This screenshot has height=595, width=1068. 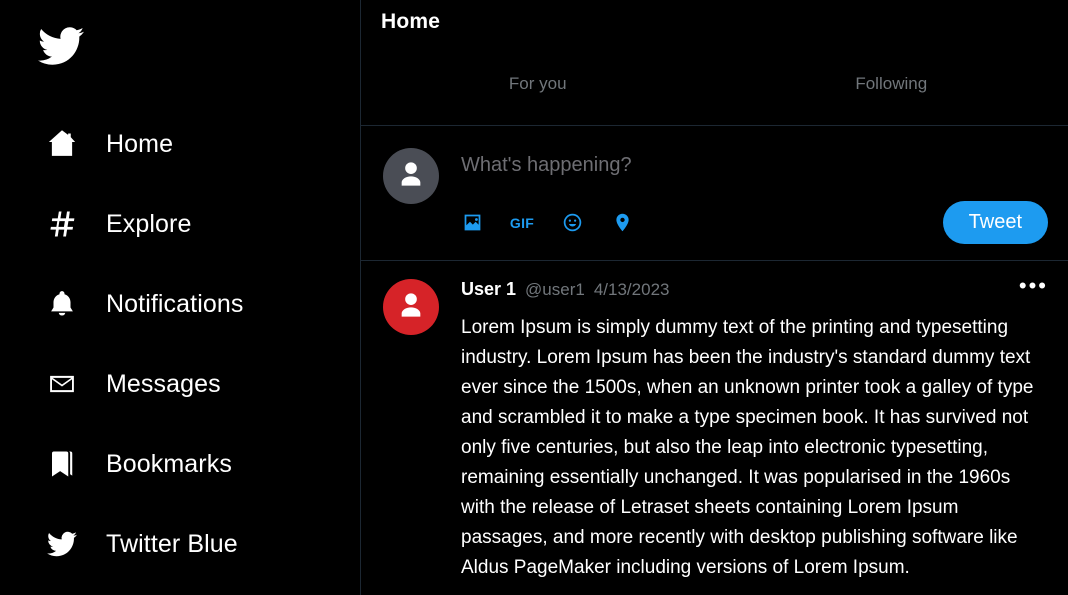 I want to click on tweet-handle: @user1, so click(x=555, y=289).